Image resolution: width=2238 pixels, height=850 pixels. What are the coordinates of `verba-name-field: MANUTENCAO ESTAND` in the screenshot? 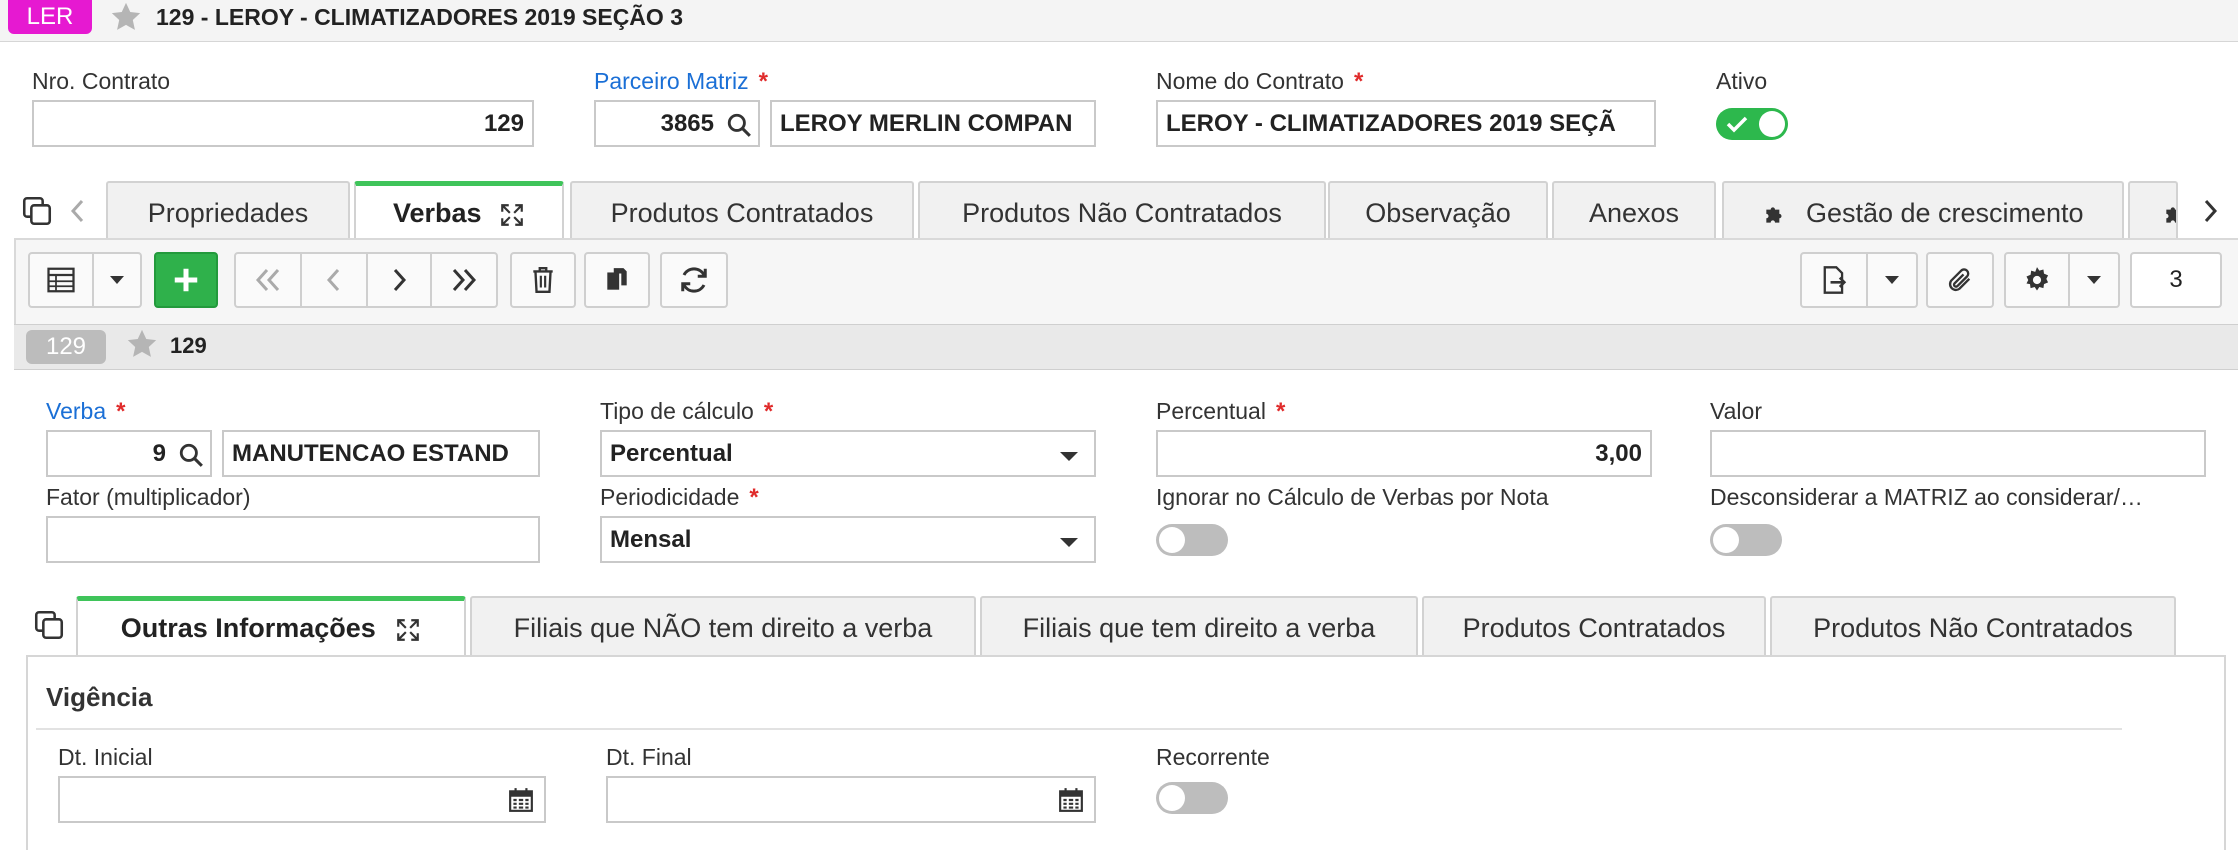 It's located at (381, 453).